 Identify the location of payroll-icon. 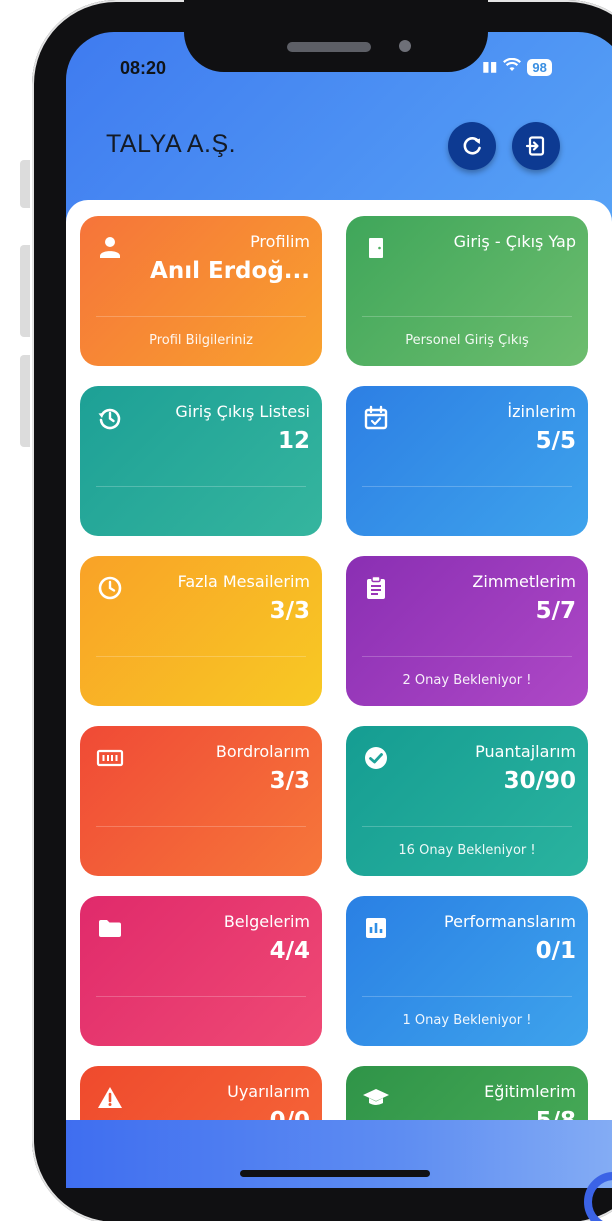
(110, 758).